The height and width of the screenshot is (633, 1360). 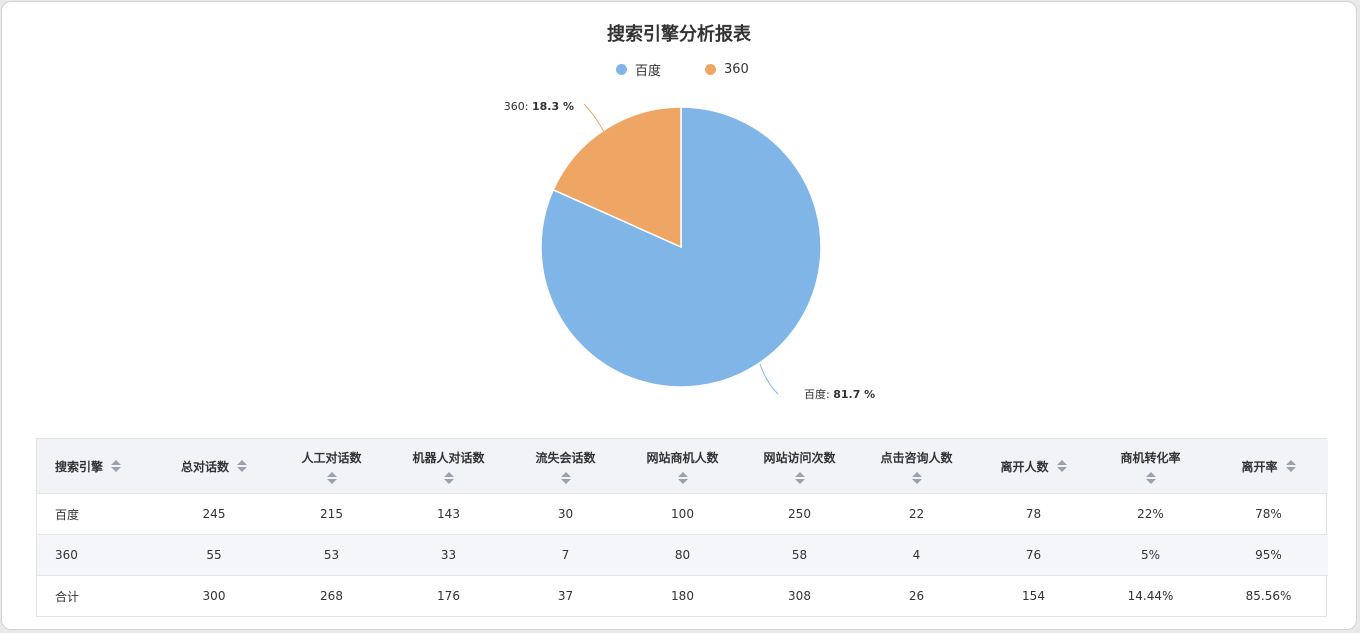 What do you see at coordinates (916, 514) in the screenshot?
I see `table-cell-clicks: 22` at bounding box center [916, 514].